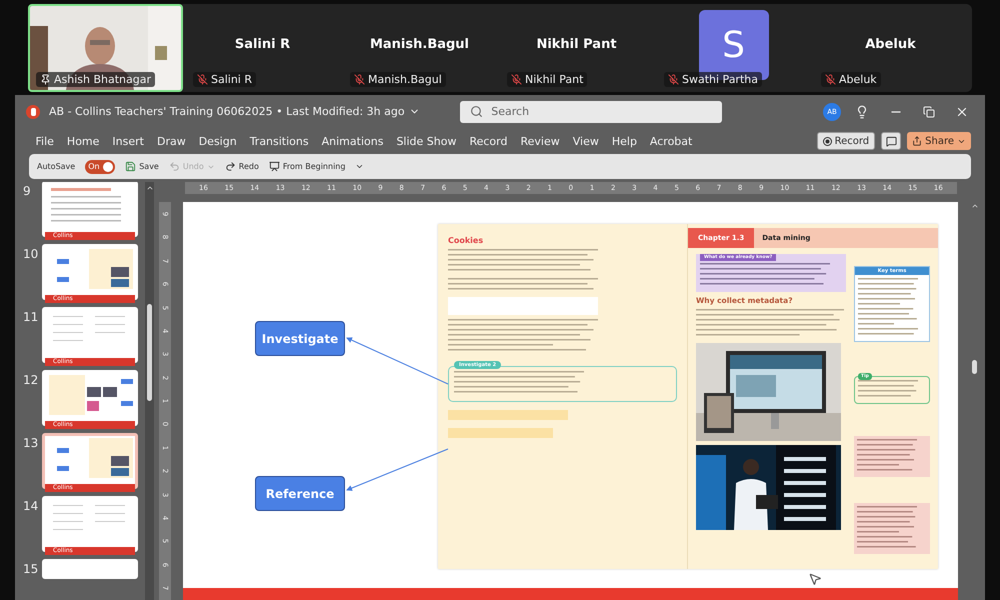 The width and height of the screenshot is (1000, 600). I want to click on comment-icon, so click(891, 141).